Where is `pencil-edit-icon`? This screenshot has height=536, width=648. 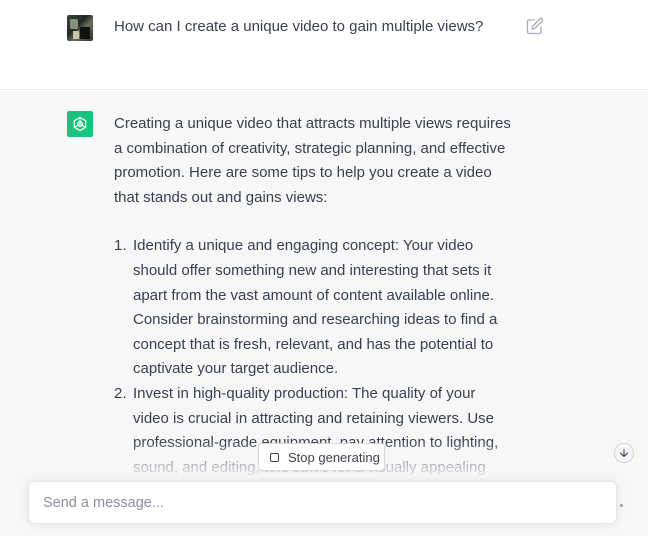
pencil-edit-icon is located at coordinates (535, 26).